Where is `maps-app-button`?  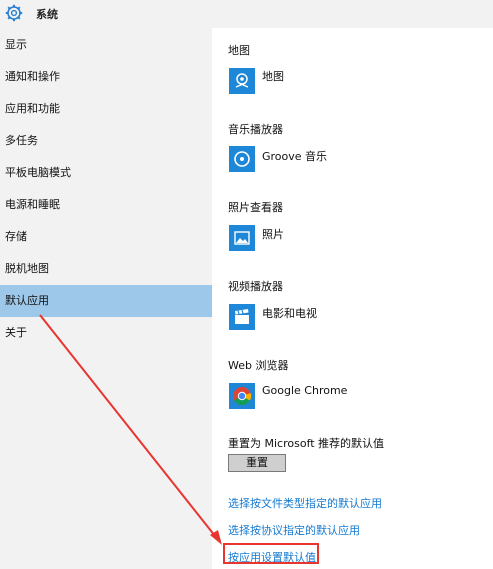 maps-app-button is located at coordinates (242, 81).